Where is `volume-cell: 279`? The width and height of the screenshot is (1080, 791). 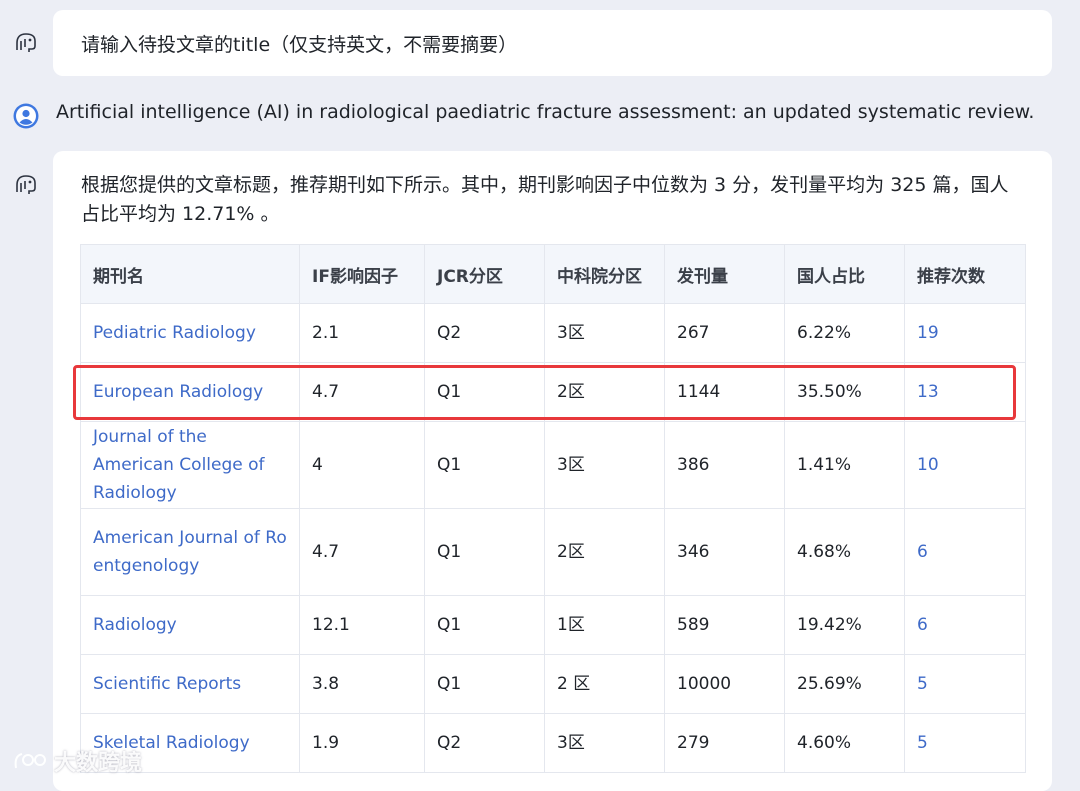 volume-cell: 279 is located at coordinates (724, 743).